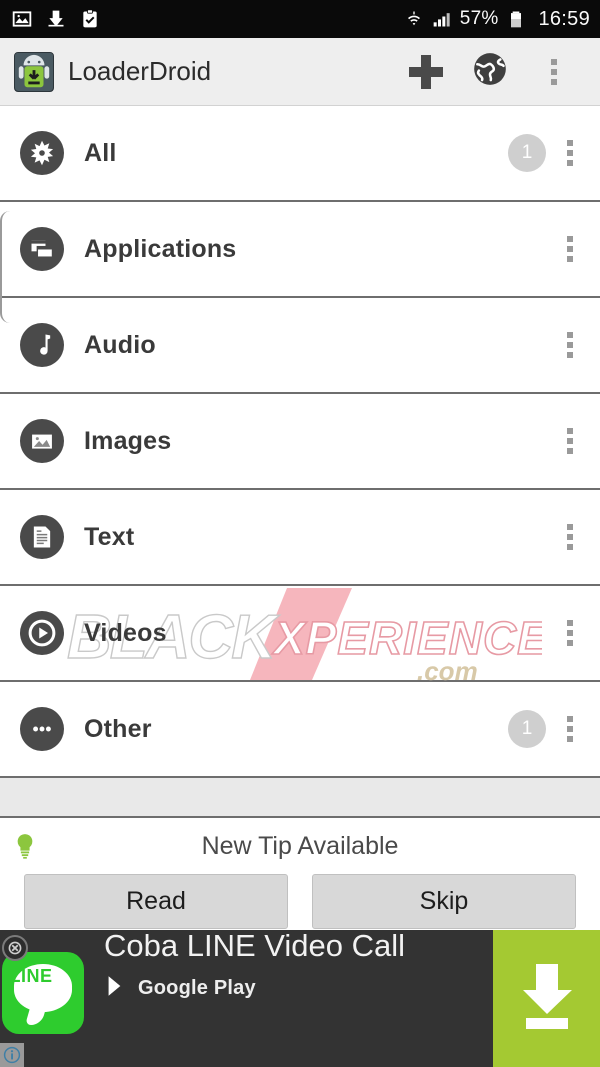 This screenshot has height=1067, width=600. What do you see at coordinates (125, 632) in the screenshot?
I see `list-item-label: Videos` at bounding box center [125, 632].